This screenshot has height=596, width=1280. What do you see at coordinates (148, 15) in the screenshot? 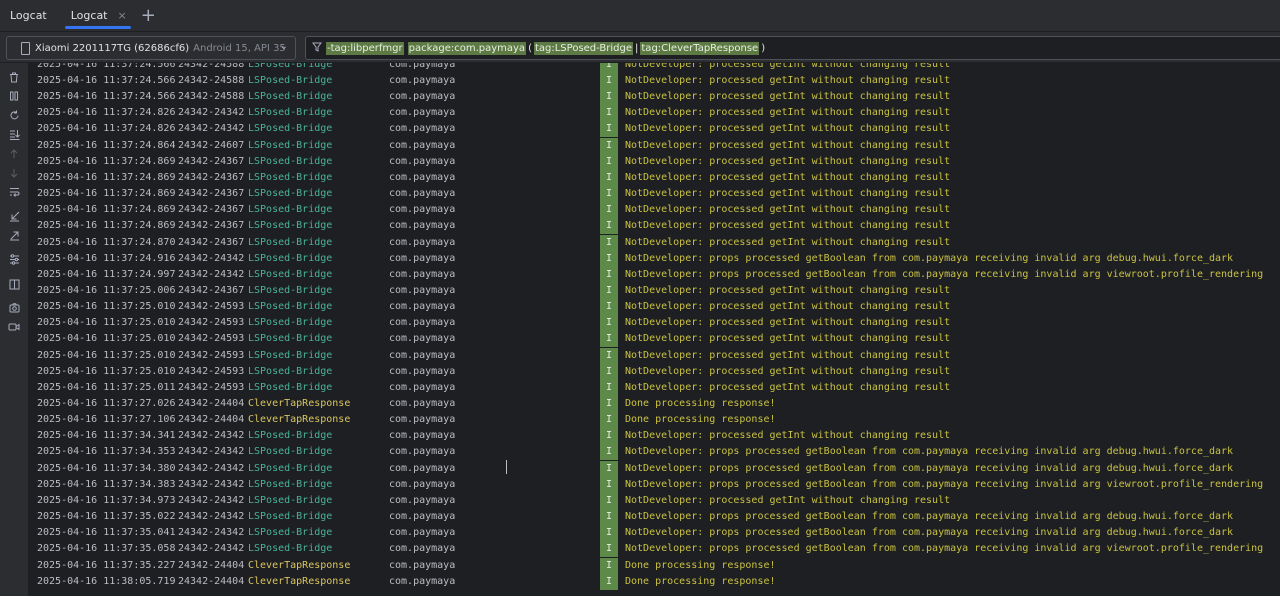
I see `add-tab-icon: +` at bounding box center [148, 15].